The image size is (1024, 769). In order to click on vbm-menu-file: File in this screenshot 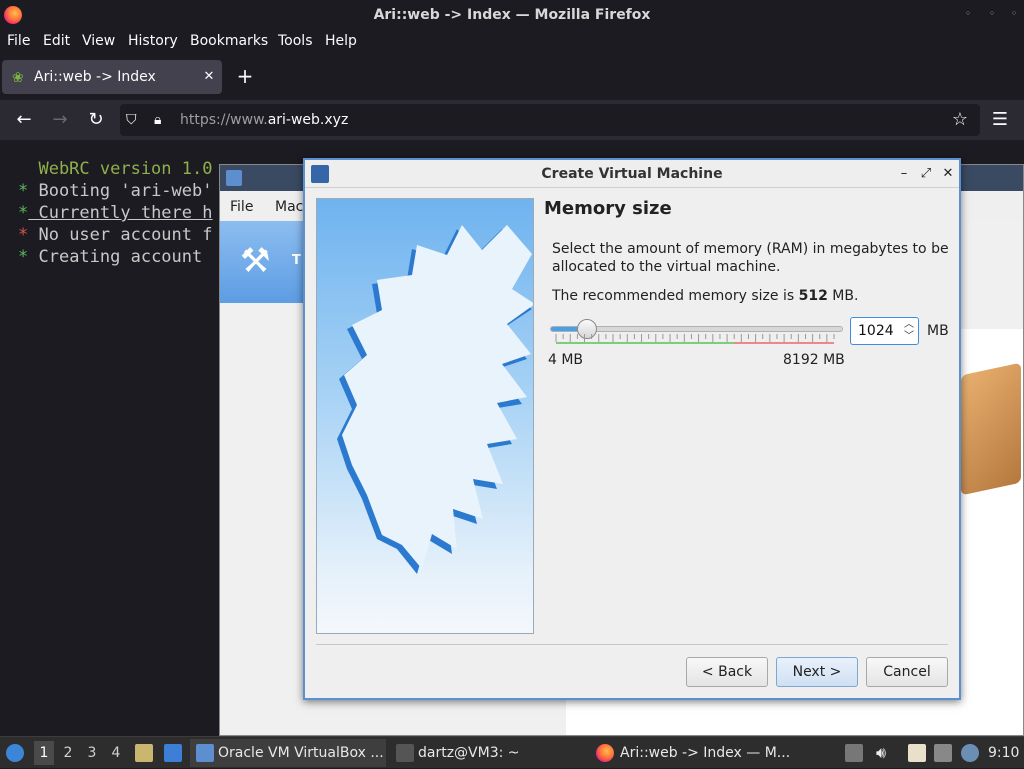, I will do `click(241, 207)`.